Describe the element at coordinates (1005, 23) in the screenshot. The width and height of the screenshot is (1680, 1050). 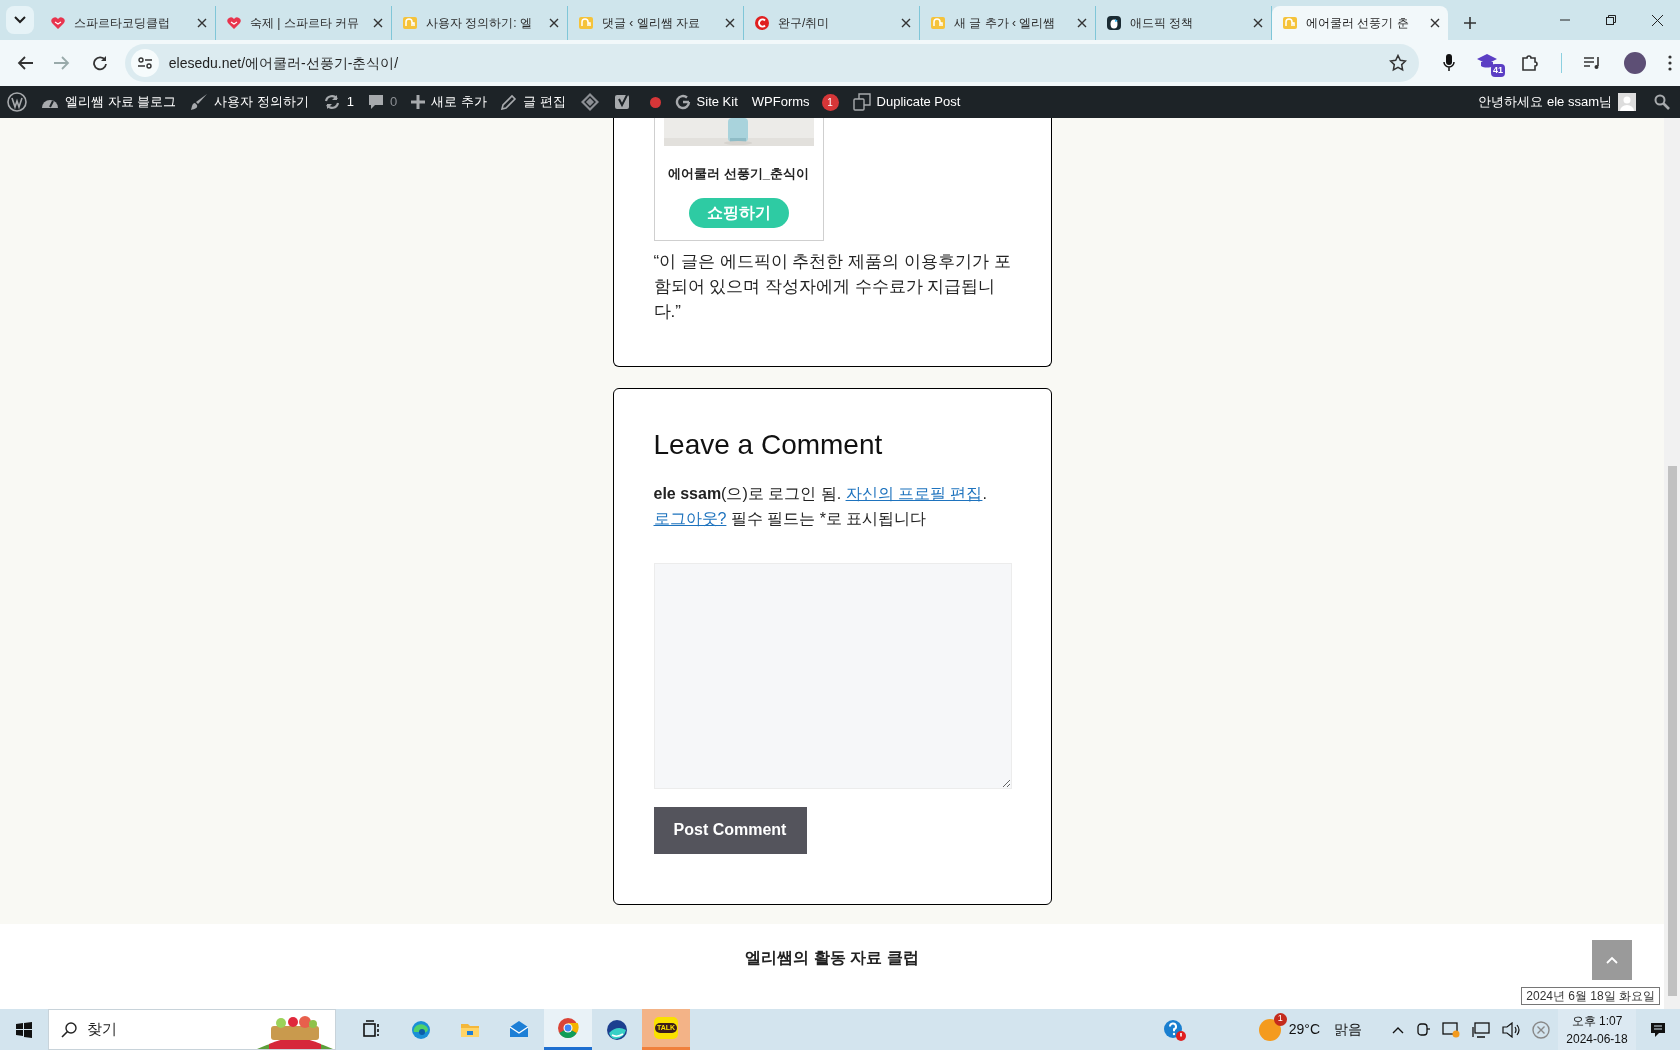
I see `tab-title: 새 글 추가 ‹ 엘리쌤` at that location.